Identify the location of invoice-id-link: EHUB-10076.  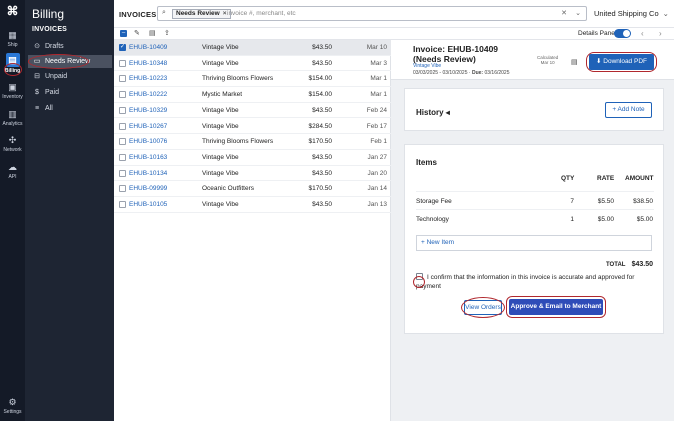
(148, 141).